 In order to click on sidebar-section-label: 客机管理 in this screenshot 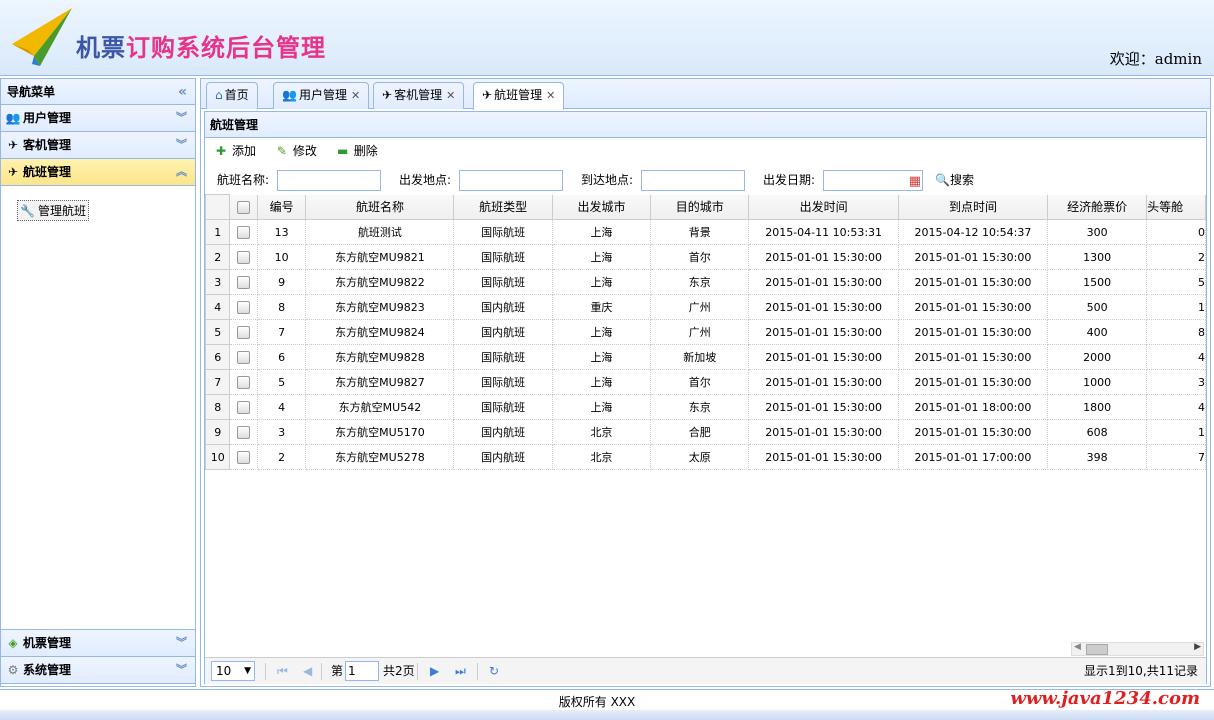, I will do `click(47, 145)`.